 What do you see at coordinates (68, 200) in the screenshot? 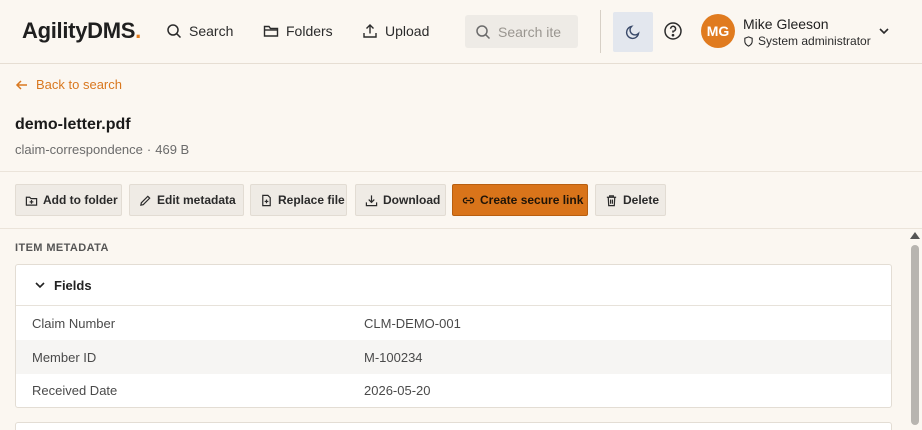
I see `add-to-folder-button: Add to folder` at bounding box center [68, 200].